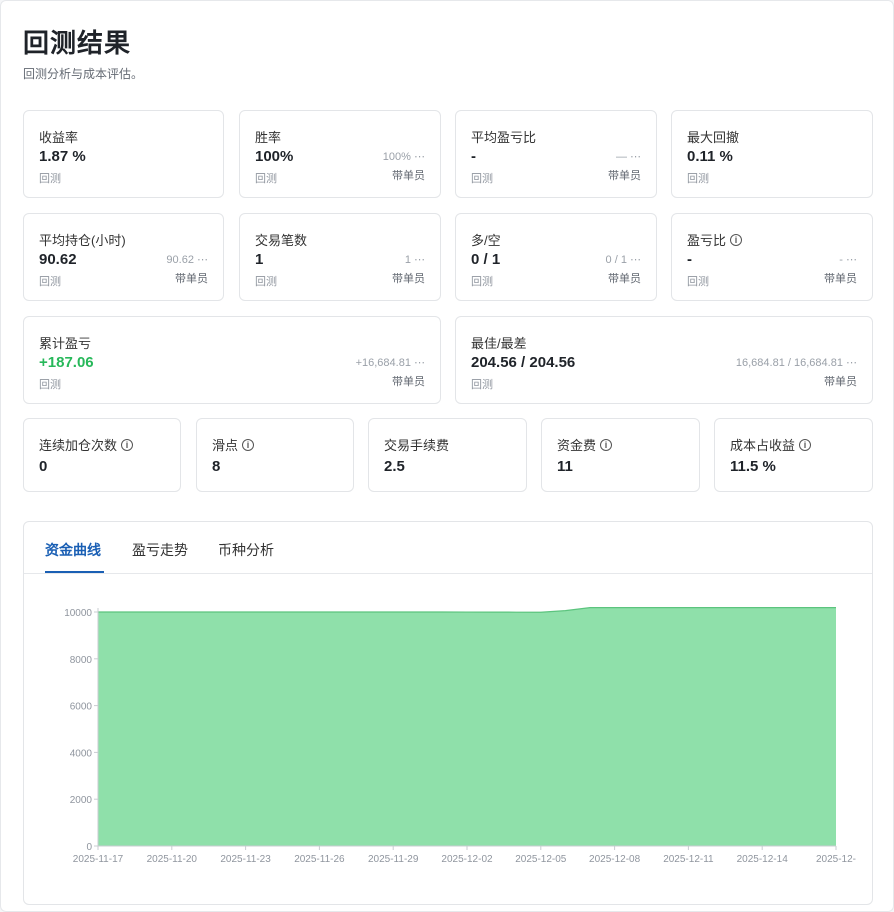  I want to click on x-tick-label: 2025-12-11, so click(688, 859).